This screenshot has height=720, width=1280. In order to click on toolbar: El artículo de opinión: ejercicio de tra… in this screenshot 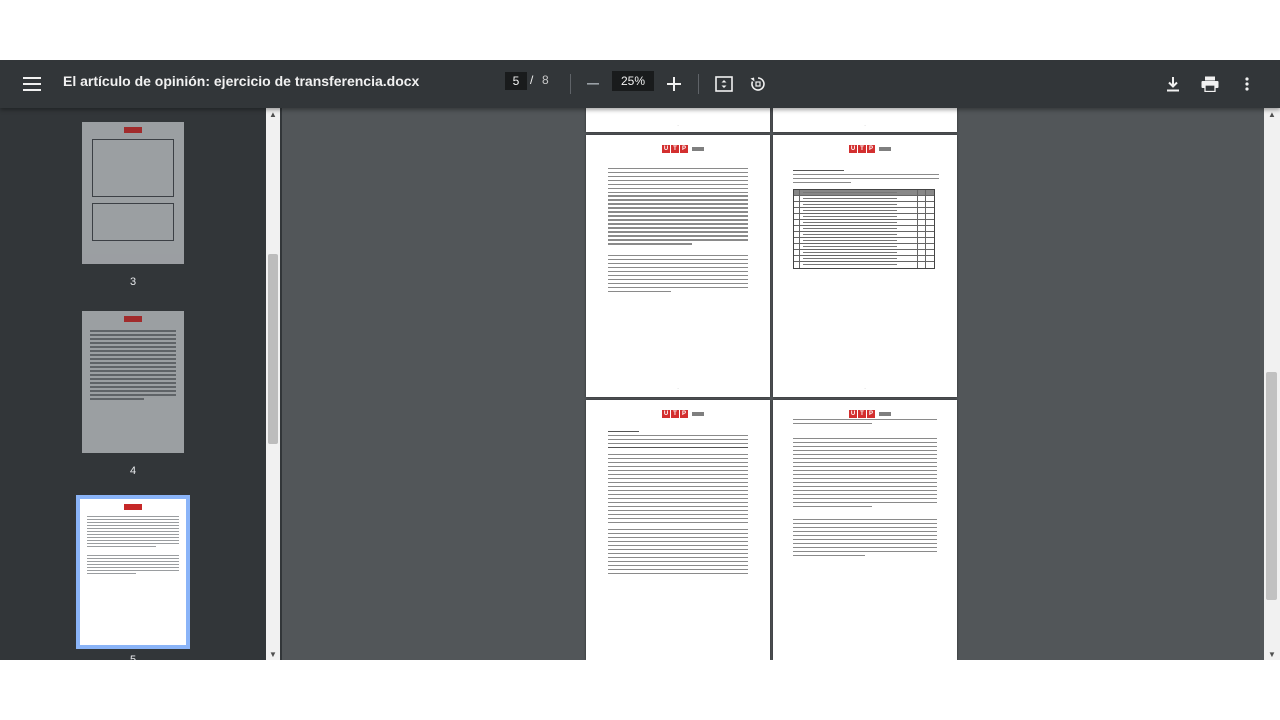, I will do `click(640, 84)`.